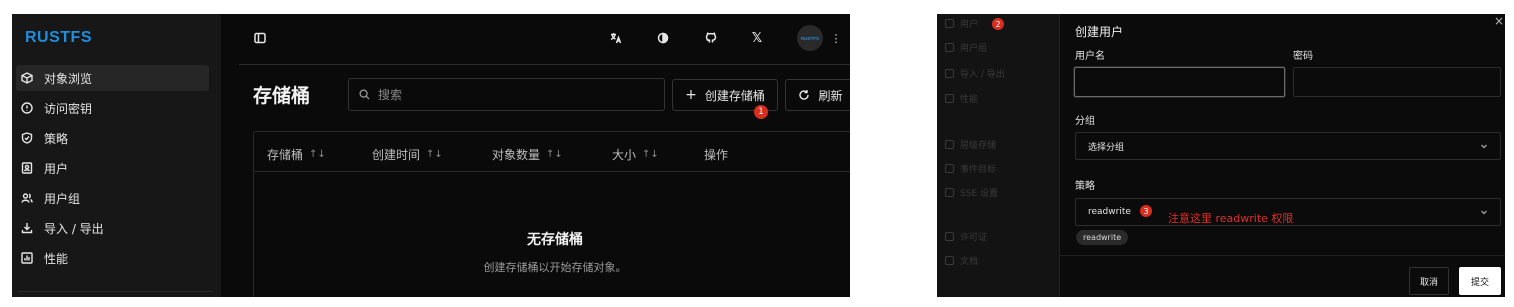 The height and width of the screenshot is (307, 1514). I want to click on page-title: 存储桶, so click(282, 96).